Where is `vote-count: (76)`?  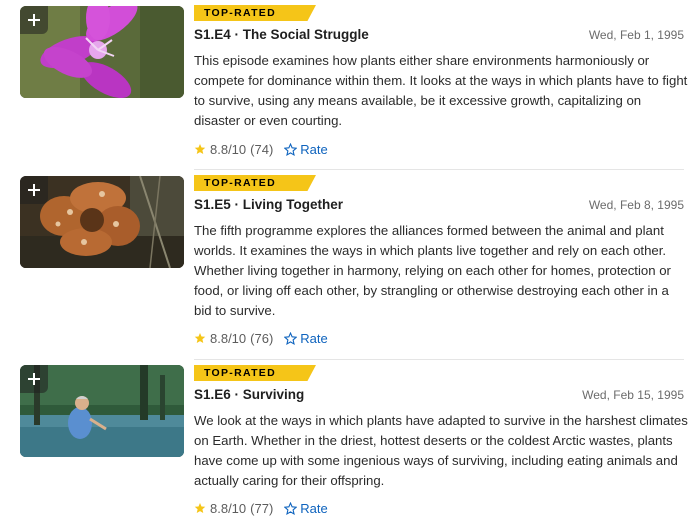 vote-count: (76) is located at coordinates (262, 338).